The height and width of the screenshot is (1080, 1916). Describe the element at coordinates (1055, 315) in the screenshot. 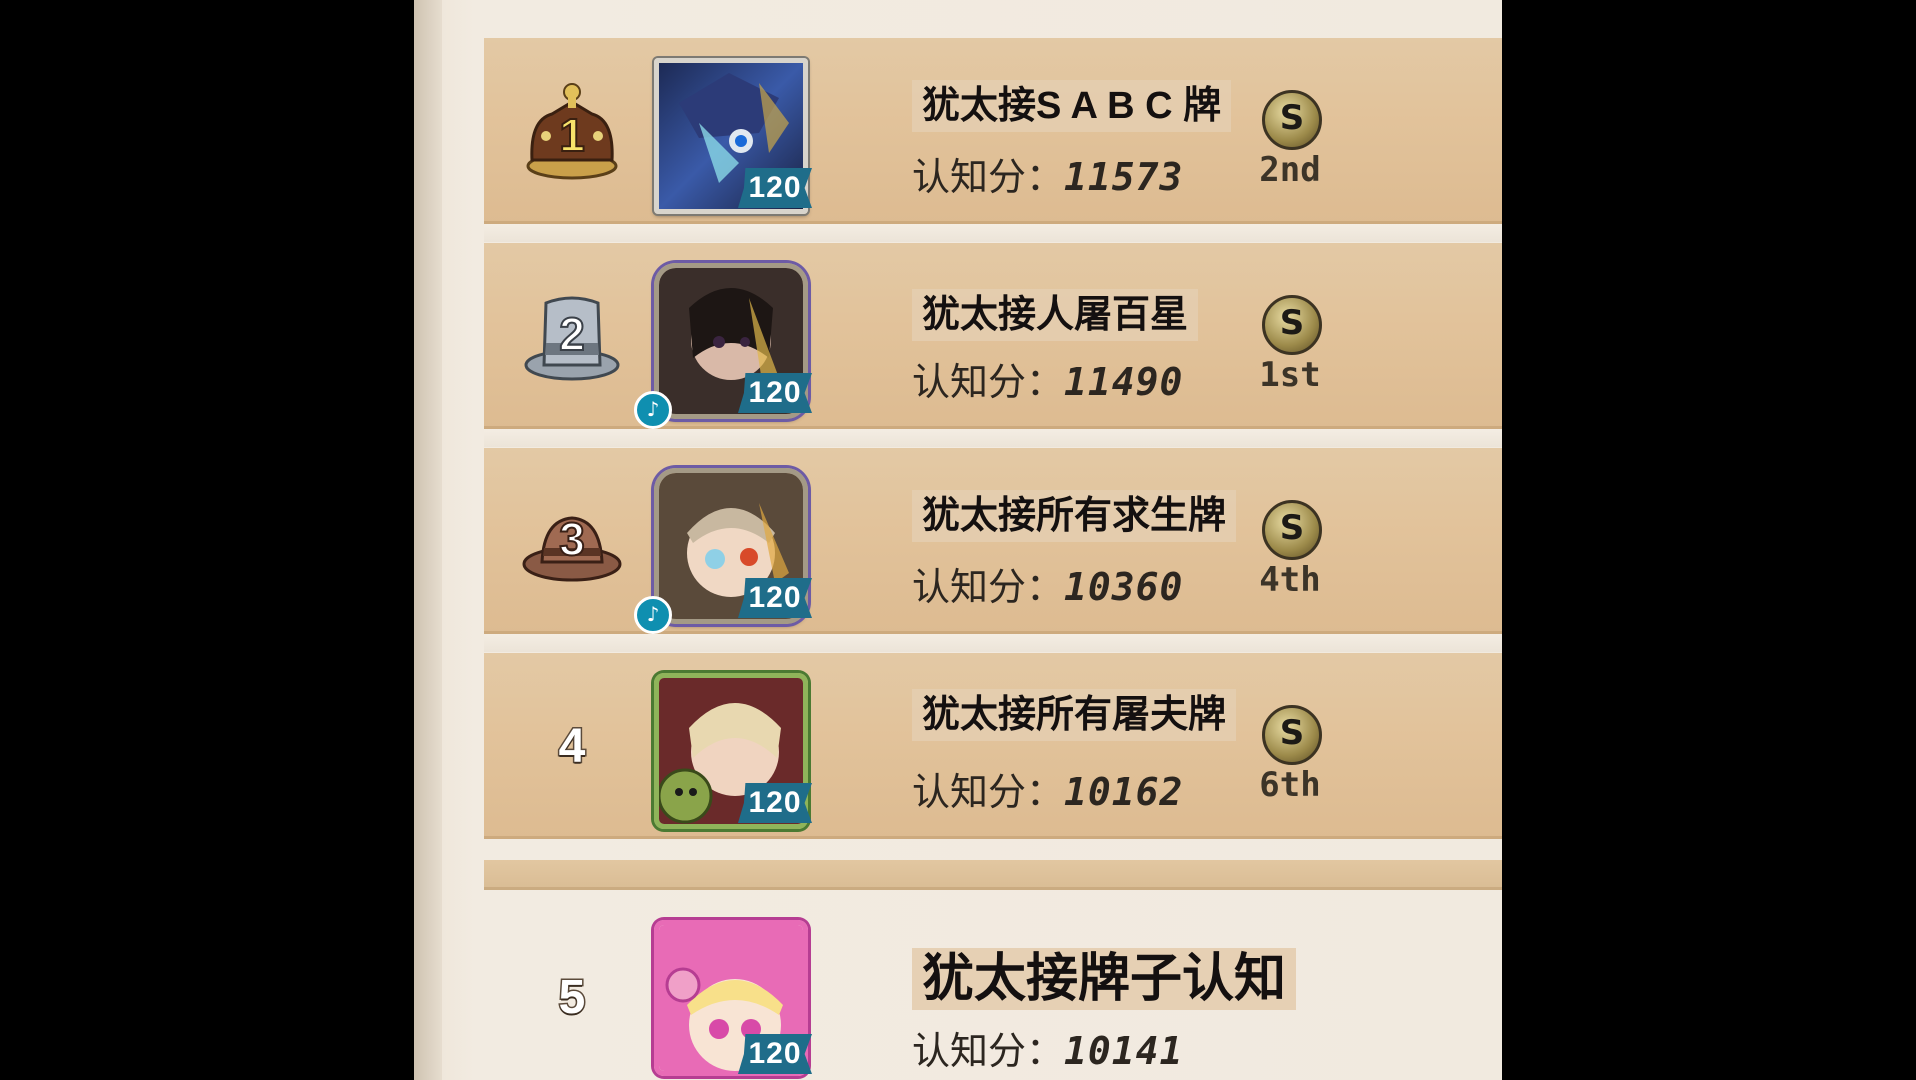

I see `player-name: 犹太接人屠百星` at that location.